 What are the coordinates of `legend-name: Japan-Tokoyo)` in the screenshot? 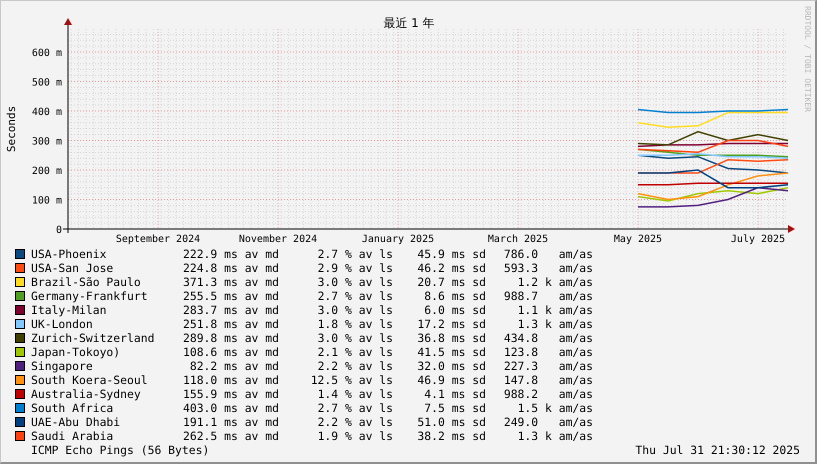 It's located at (76, 352).